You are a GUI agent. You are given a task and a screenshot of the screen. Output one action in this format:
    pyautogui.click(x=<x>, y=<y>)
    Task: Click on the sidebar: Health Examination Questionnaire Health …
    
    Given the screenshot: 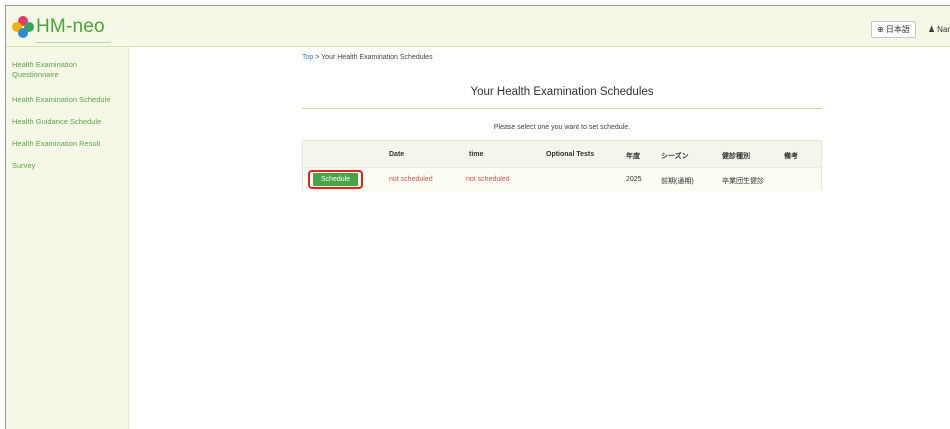 What is the action you would take?
    pyautogui.click(x=67, y=238)
    